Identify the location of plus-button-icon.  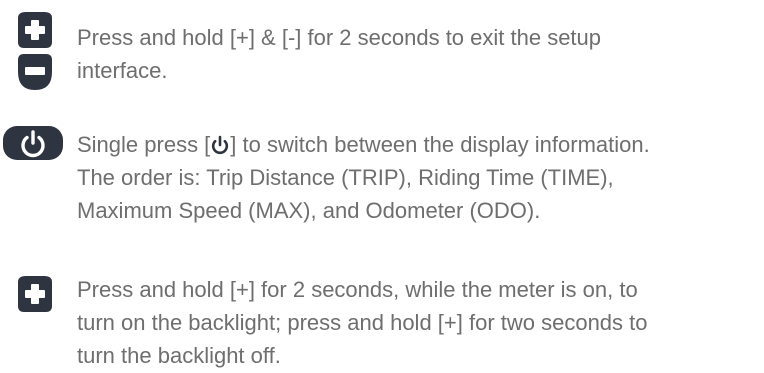
(35, 294).